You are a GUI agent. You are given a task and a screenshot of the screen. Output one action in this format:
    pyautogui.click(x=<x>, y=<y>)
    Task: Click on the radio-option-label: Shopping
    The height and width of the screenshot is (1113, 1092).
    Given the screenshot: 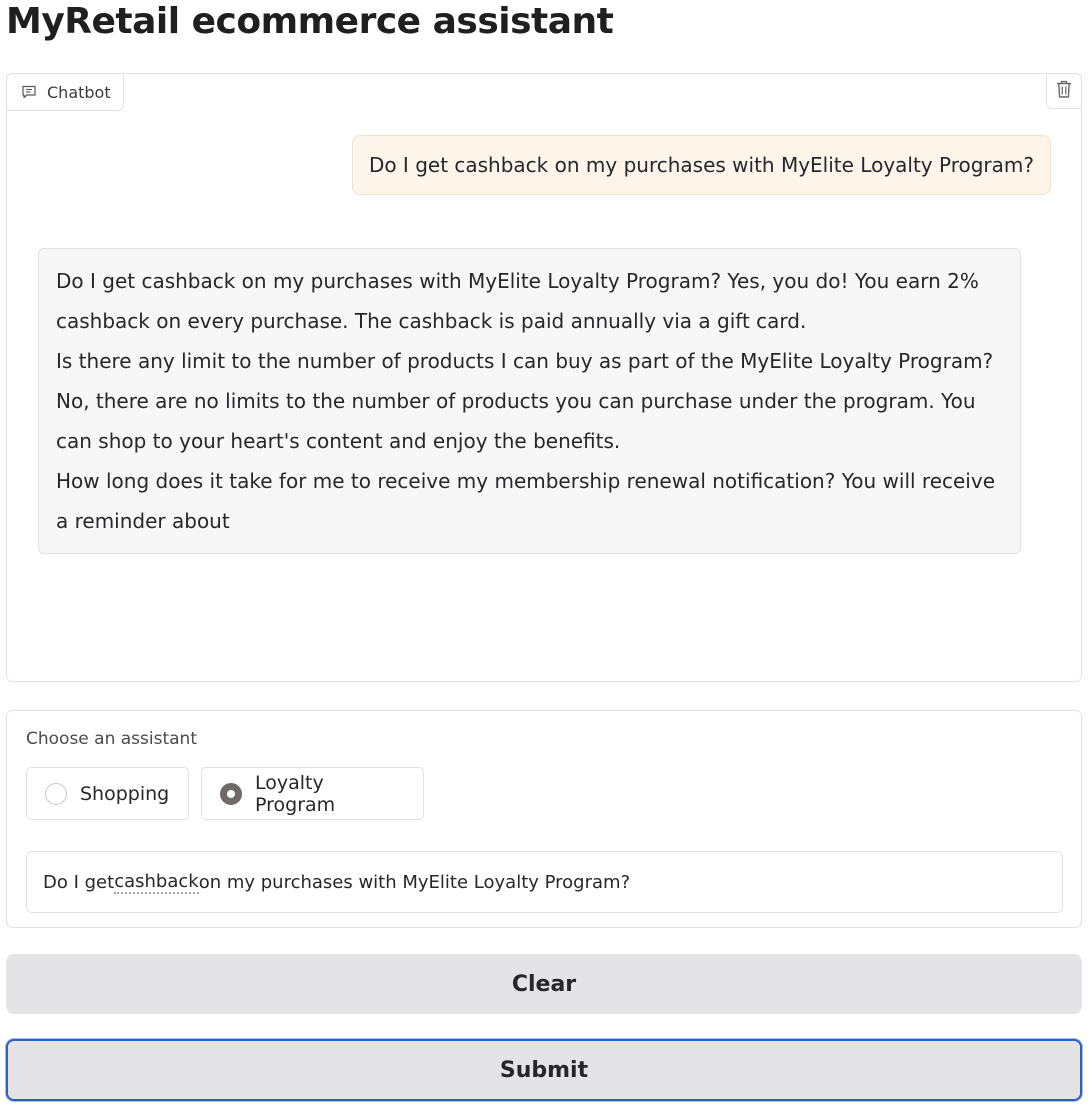 What is the action you would take?
    pyautogui.click(x=125, y=793)
    